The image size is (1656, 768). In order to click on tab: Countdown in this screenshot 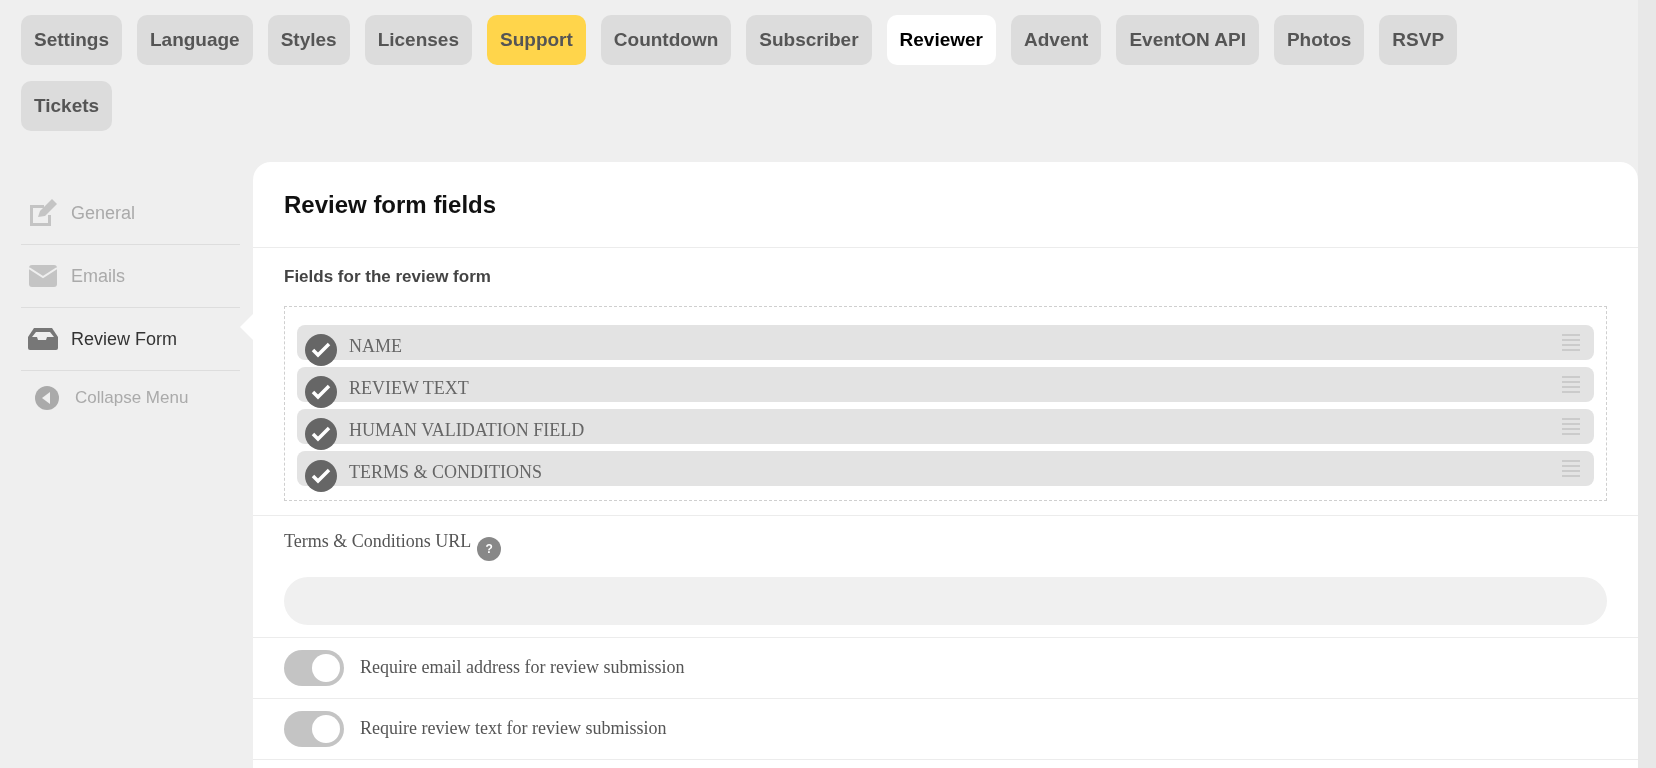, I will do `click(666, 40)`.